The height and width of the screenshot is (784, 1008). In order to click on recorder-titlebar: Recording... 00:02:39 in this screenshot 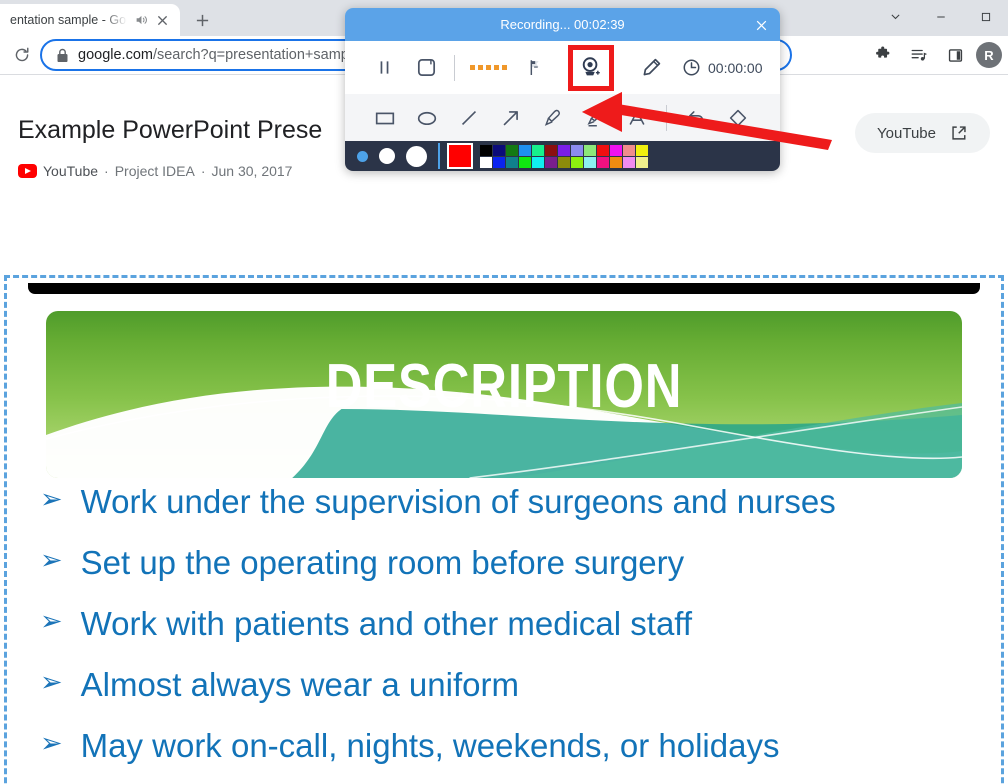, I will do `click(562, 24)`.